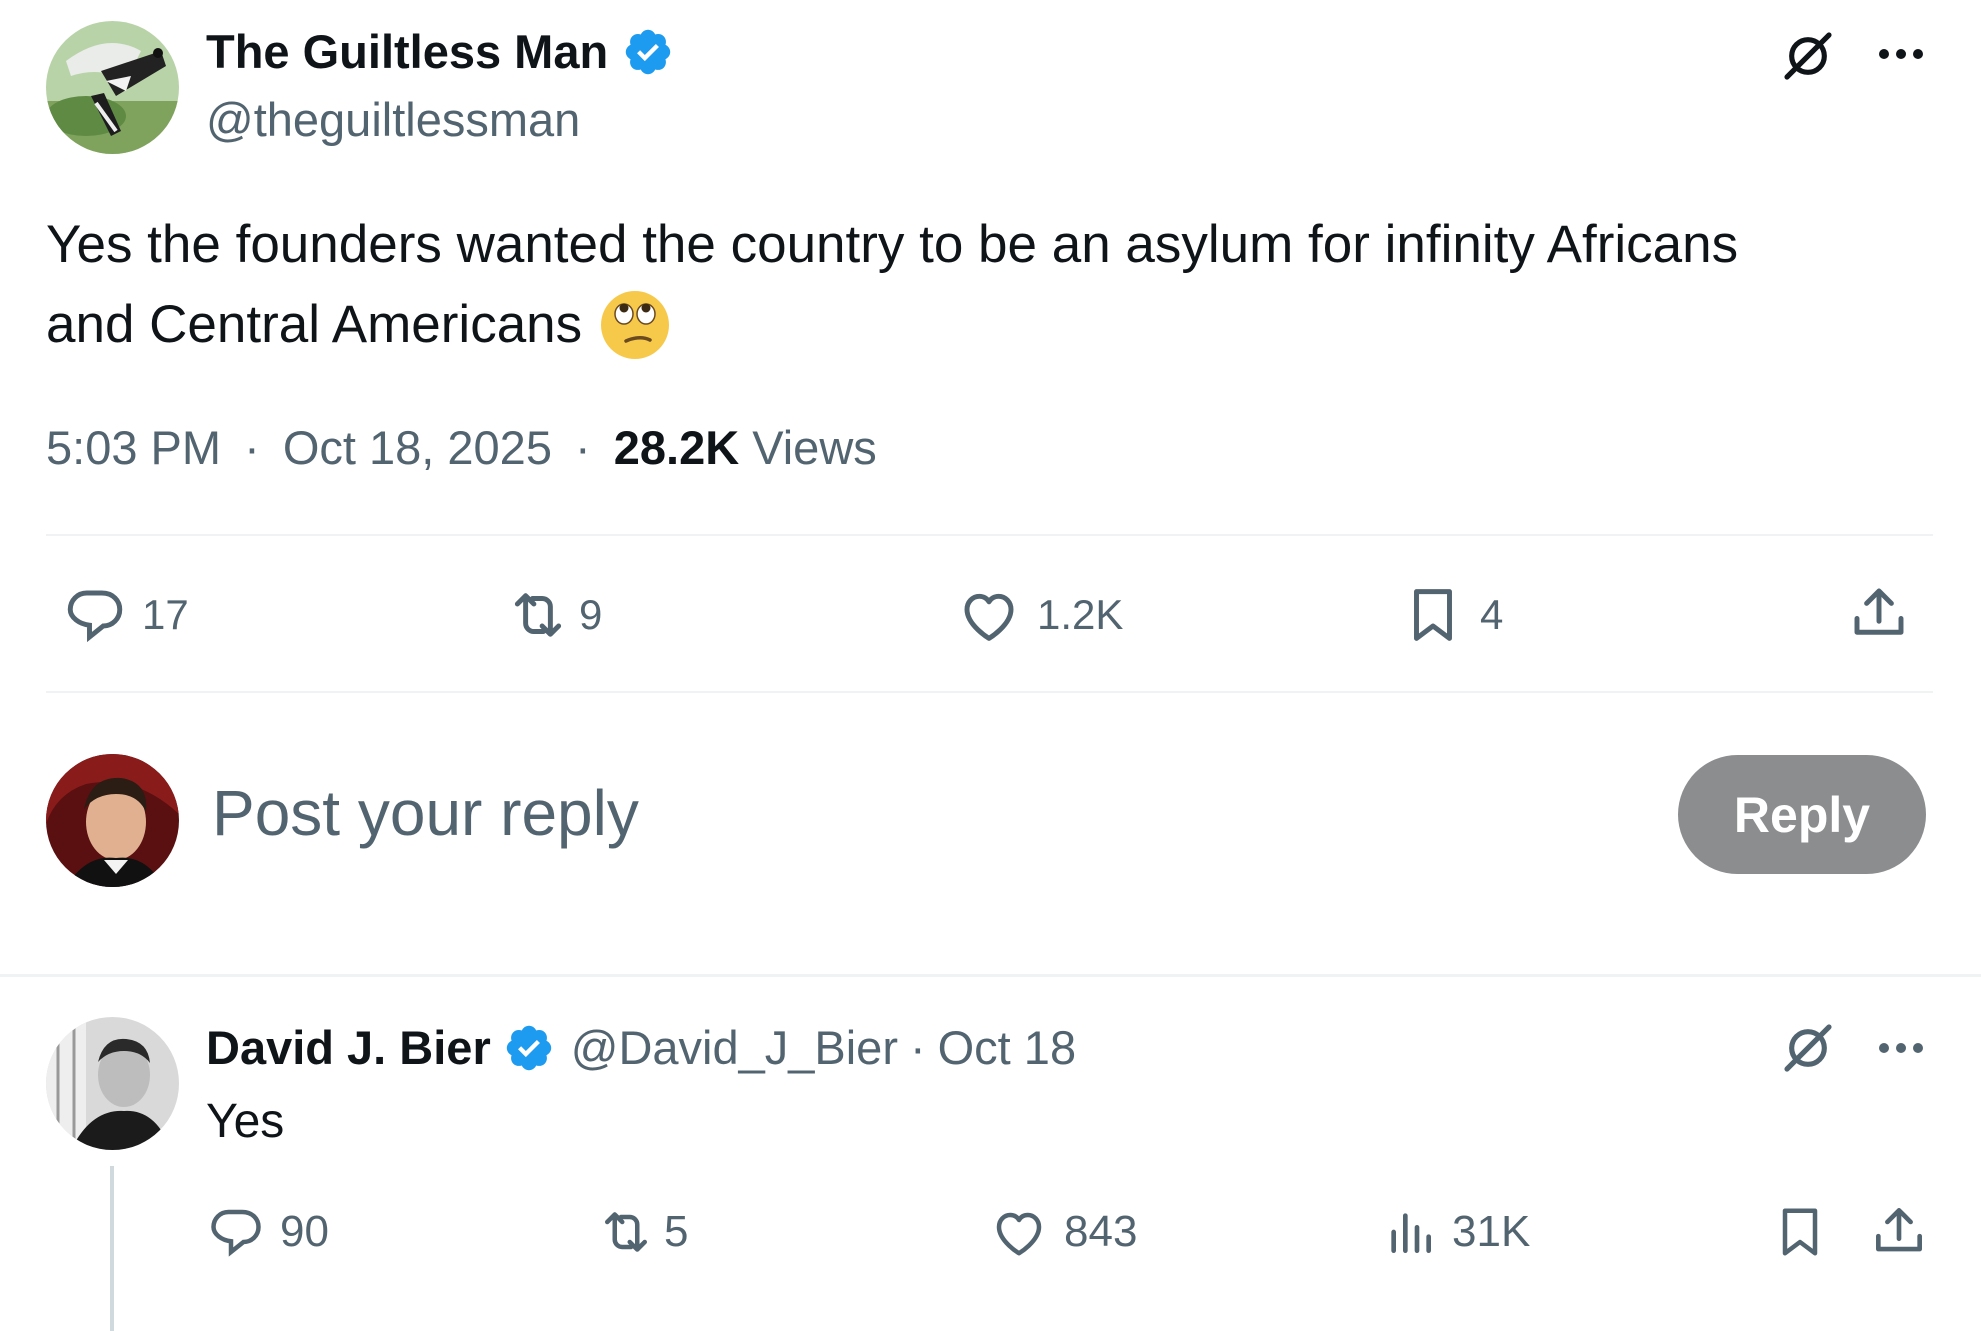  What do you see at coordinates (1007, 1047) in the screenshot?
I see `reply-date: Oct 18` at bounding box center [1007, 1047].